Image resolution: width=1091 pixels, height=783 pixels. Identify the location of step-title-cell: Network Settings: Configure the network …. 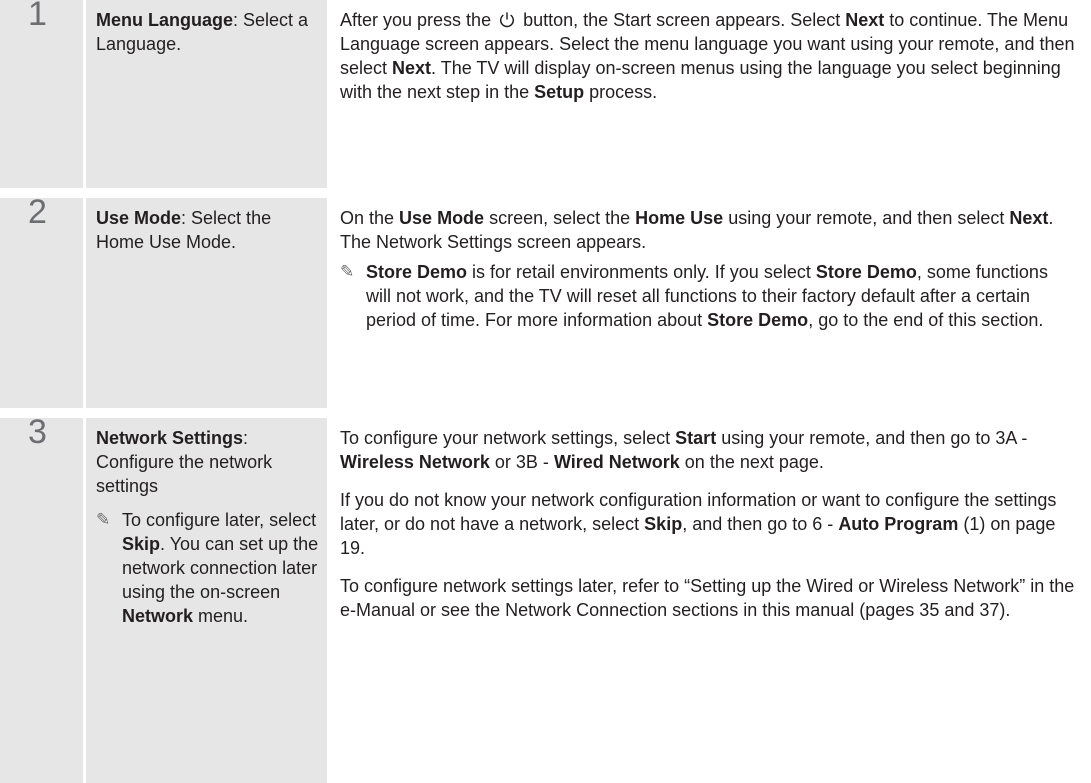
(206, 600).